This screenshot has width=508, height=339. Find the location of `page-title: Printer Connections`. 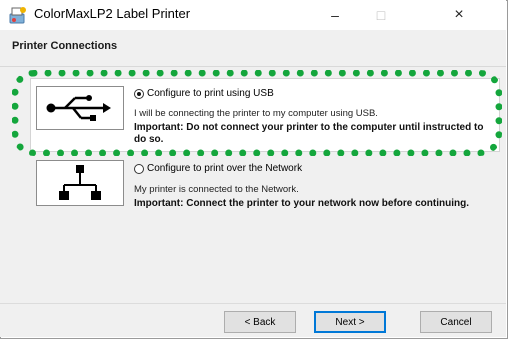

page-title: Printer Connections is located at coordinates (65, 46).